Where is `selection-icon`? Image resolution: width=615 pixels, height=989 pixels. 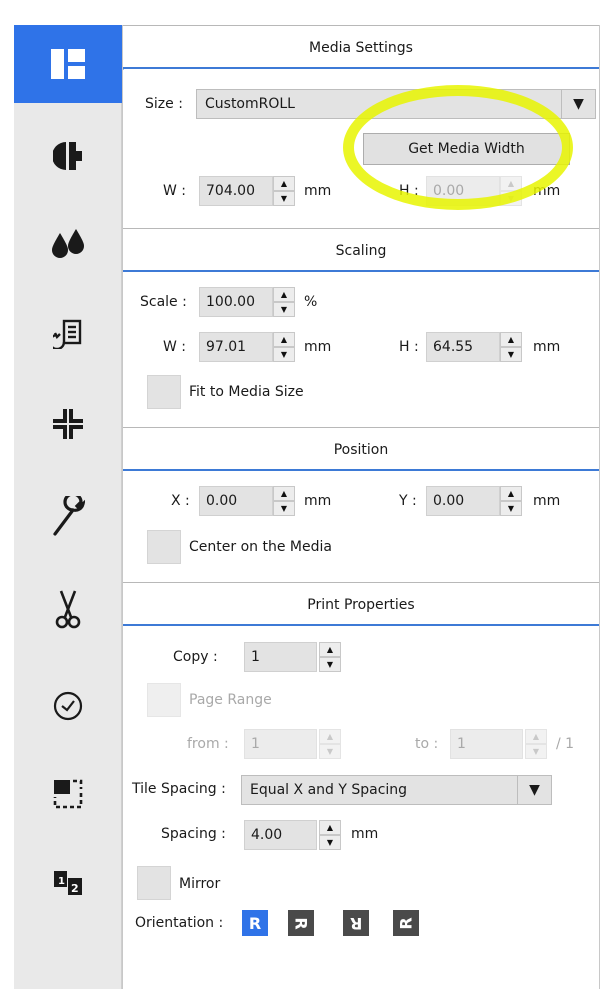
selection-icon is located at coordinates (68, 794).